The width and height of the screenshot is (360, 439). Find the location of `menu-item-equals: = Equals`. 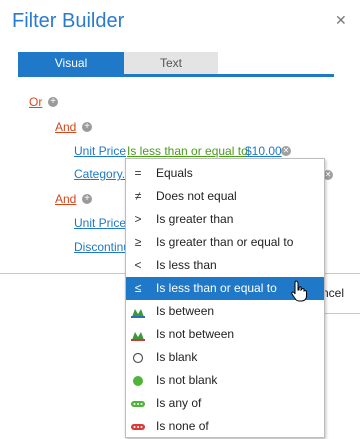

menu-item-equals: = Equals is located at coordinates (225, 173).